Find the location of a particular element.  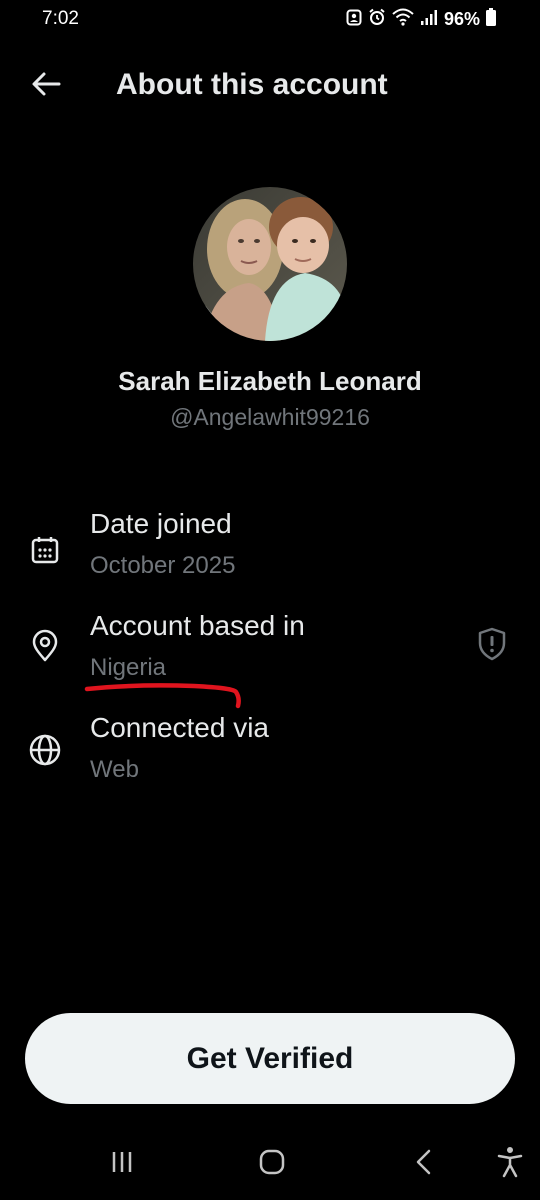

transparency-info-button is located at coordinates (492, 646).